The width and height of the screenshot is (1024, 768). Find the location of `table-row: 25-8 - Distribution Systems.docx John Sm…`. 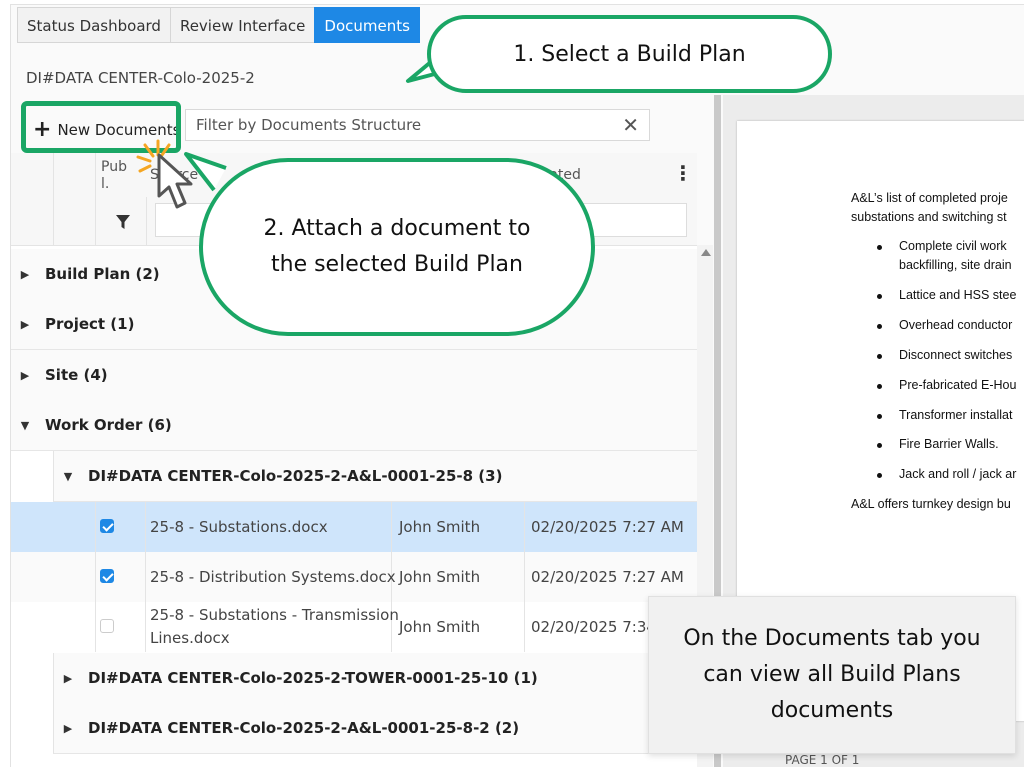

table-row: 25-8 - Distribution Systems.docx John Sm… is located at coordinates (354, 577).